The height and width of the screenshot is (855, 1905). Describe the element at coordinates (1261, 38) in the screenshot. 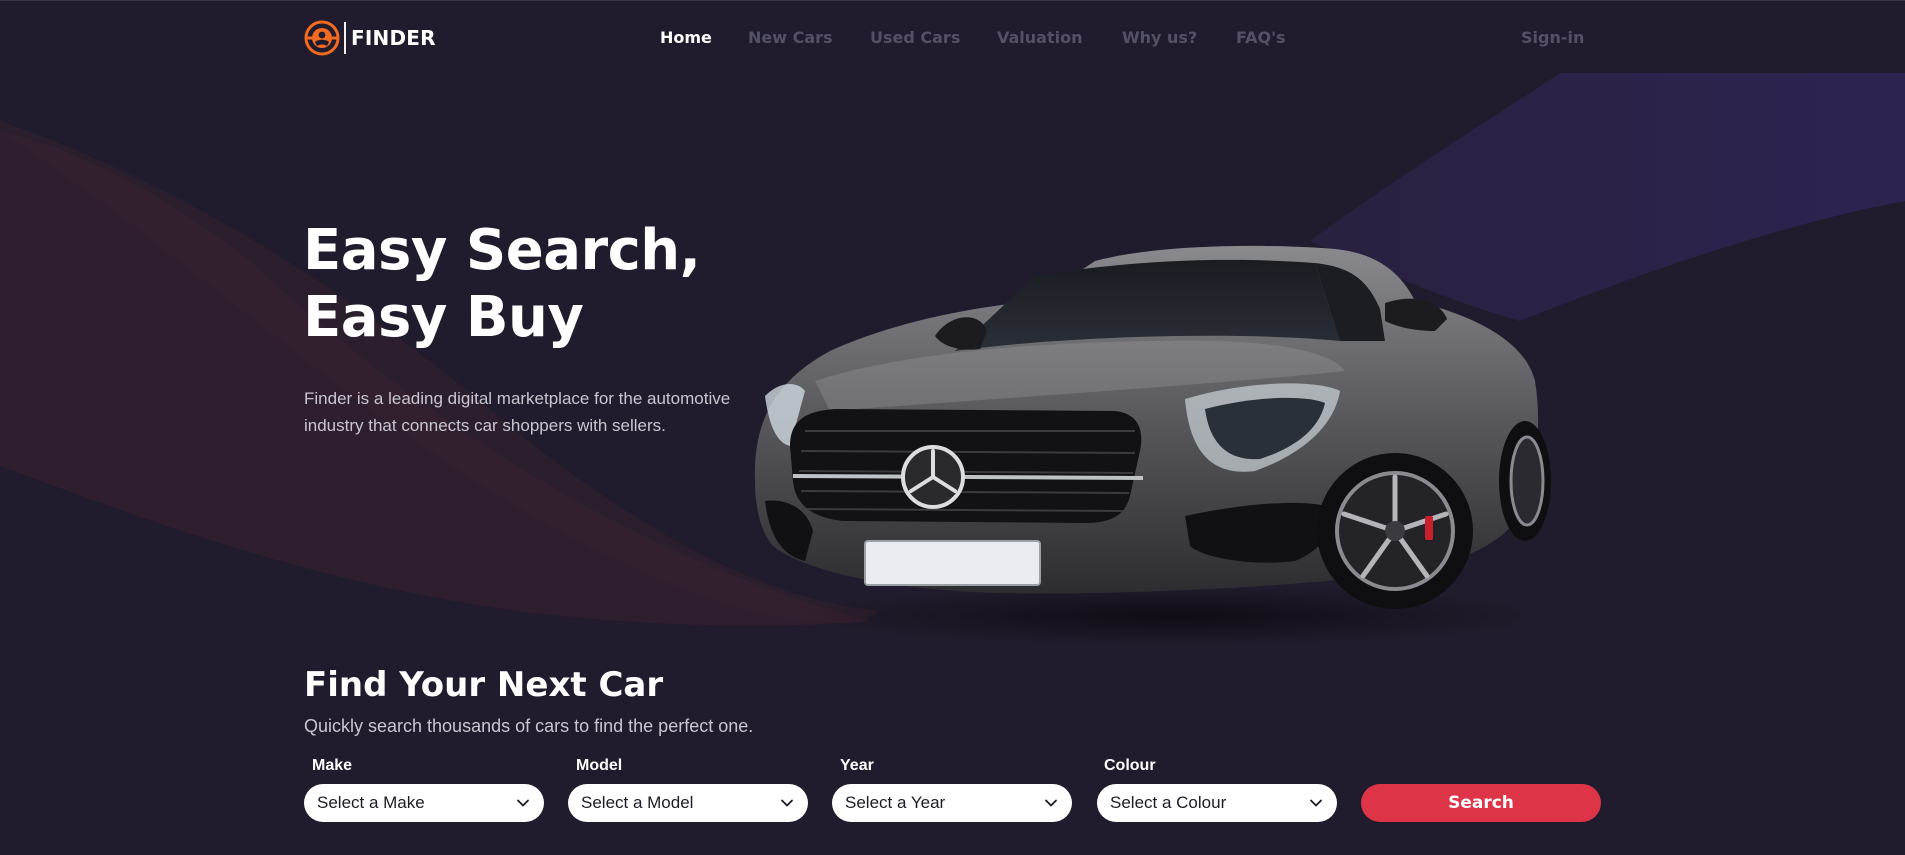

I see `nav-link-faqs: FAQ's` at that location.